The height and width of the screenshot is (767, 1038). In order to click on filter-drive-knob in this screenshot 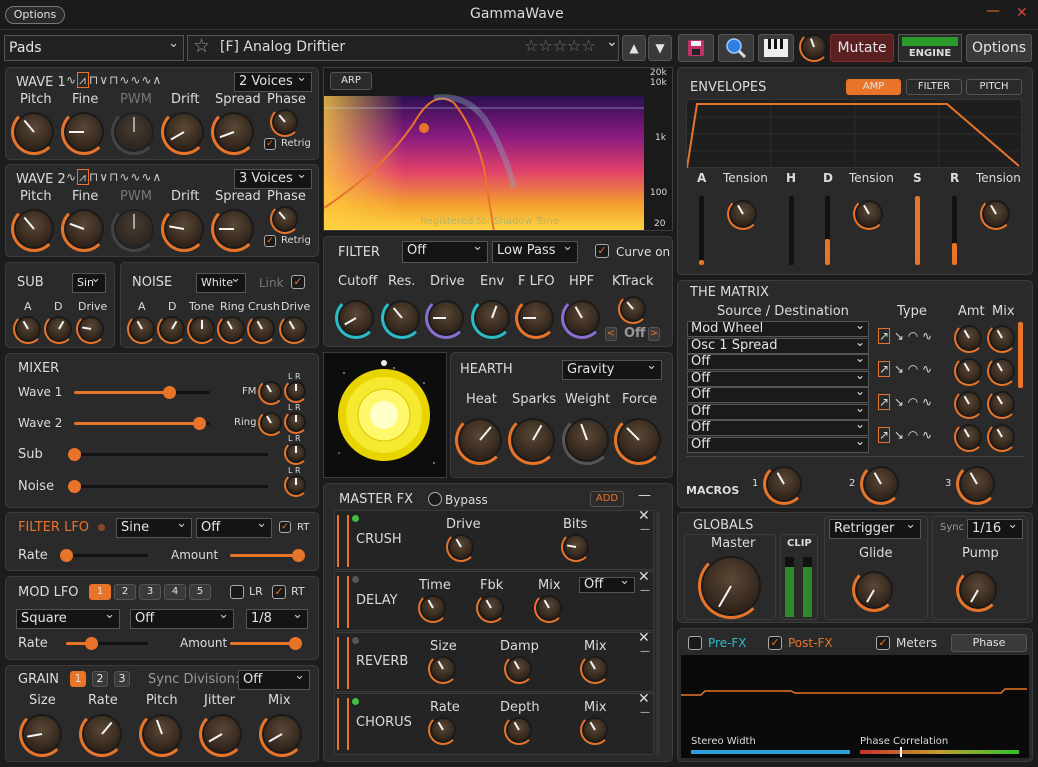, I will do `click(446, 318)`.